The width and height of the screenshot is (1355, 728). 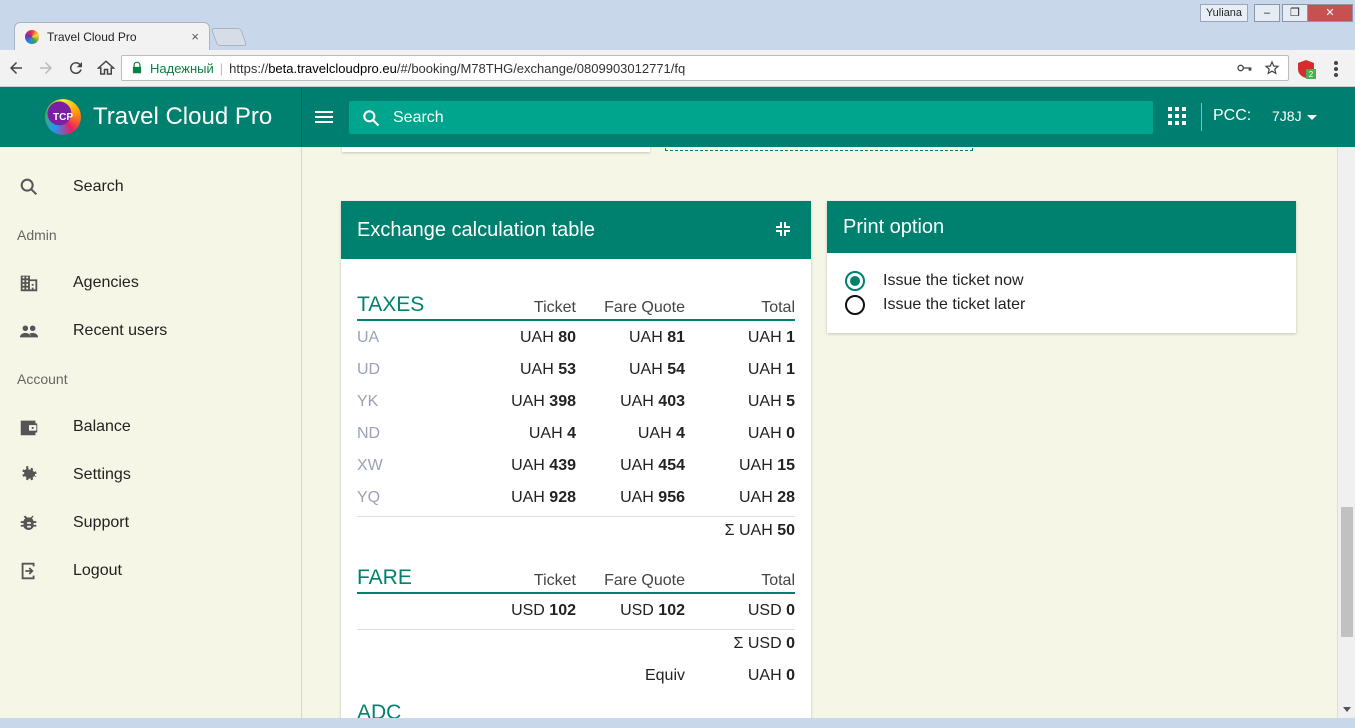 What do you see at coordinates (42, 379) in the screenshot?
I see `sidebar-section-account: Account` at bounding box center [42, 379].